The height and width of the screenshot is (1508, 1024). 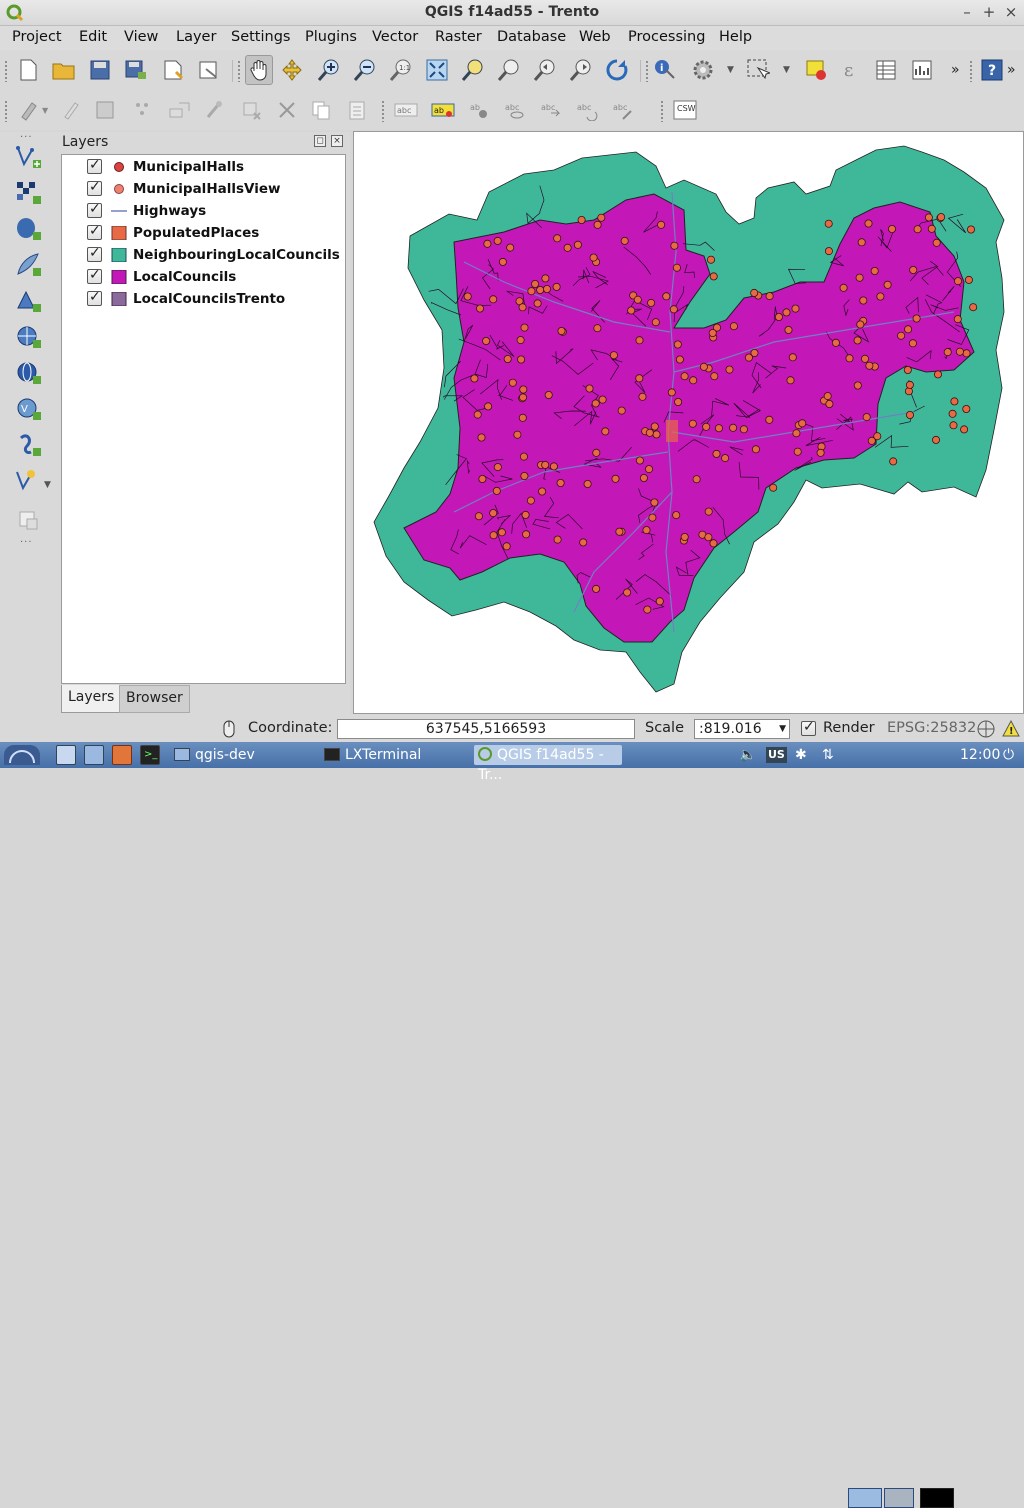 What do you see at coordinates (747, 755) in the screenshot?
I see `volume-icon: 🔈` at bounding box center [747, 755].